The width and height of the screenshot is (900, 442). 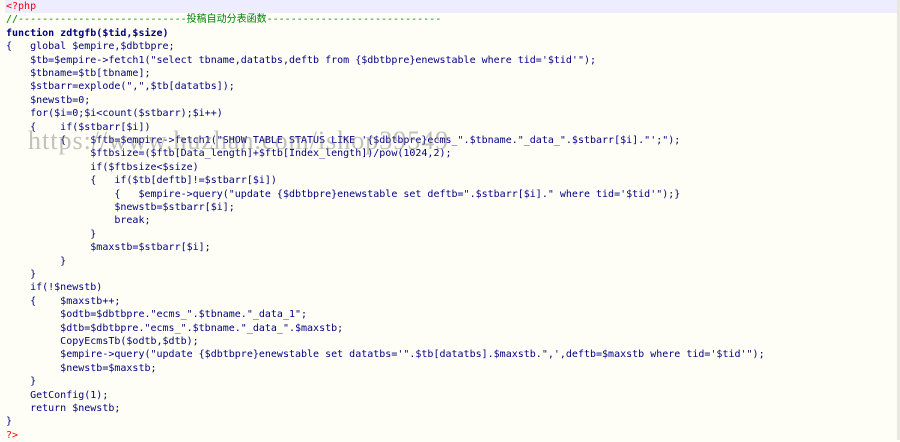 I want to click on code-line: if($ftbsize<$size), so click(x=102, y=167).